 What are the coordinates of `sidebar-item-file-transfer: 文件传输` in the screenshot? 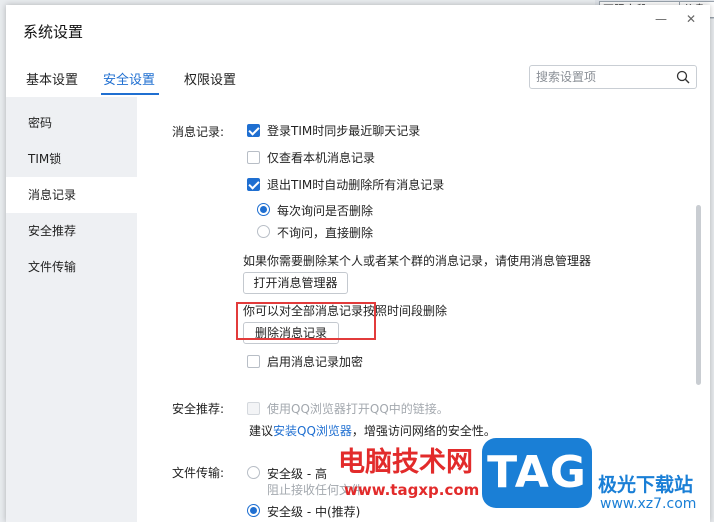 It's located at (71, 267).